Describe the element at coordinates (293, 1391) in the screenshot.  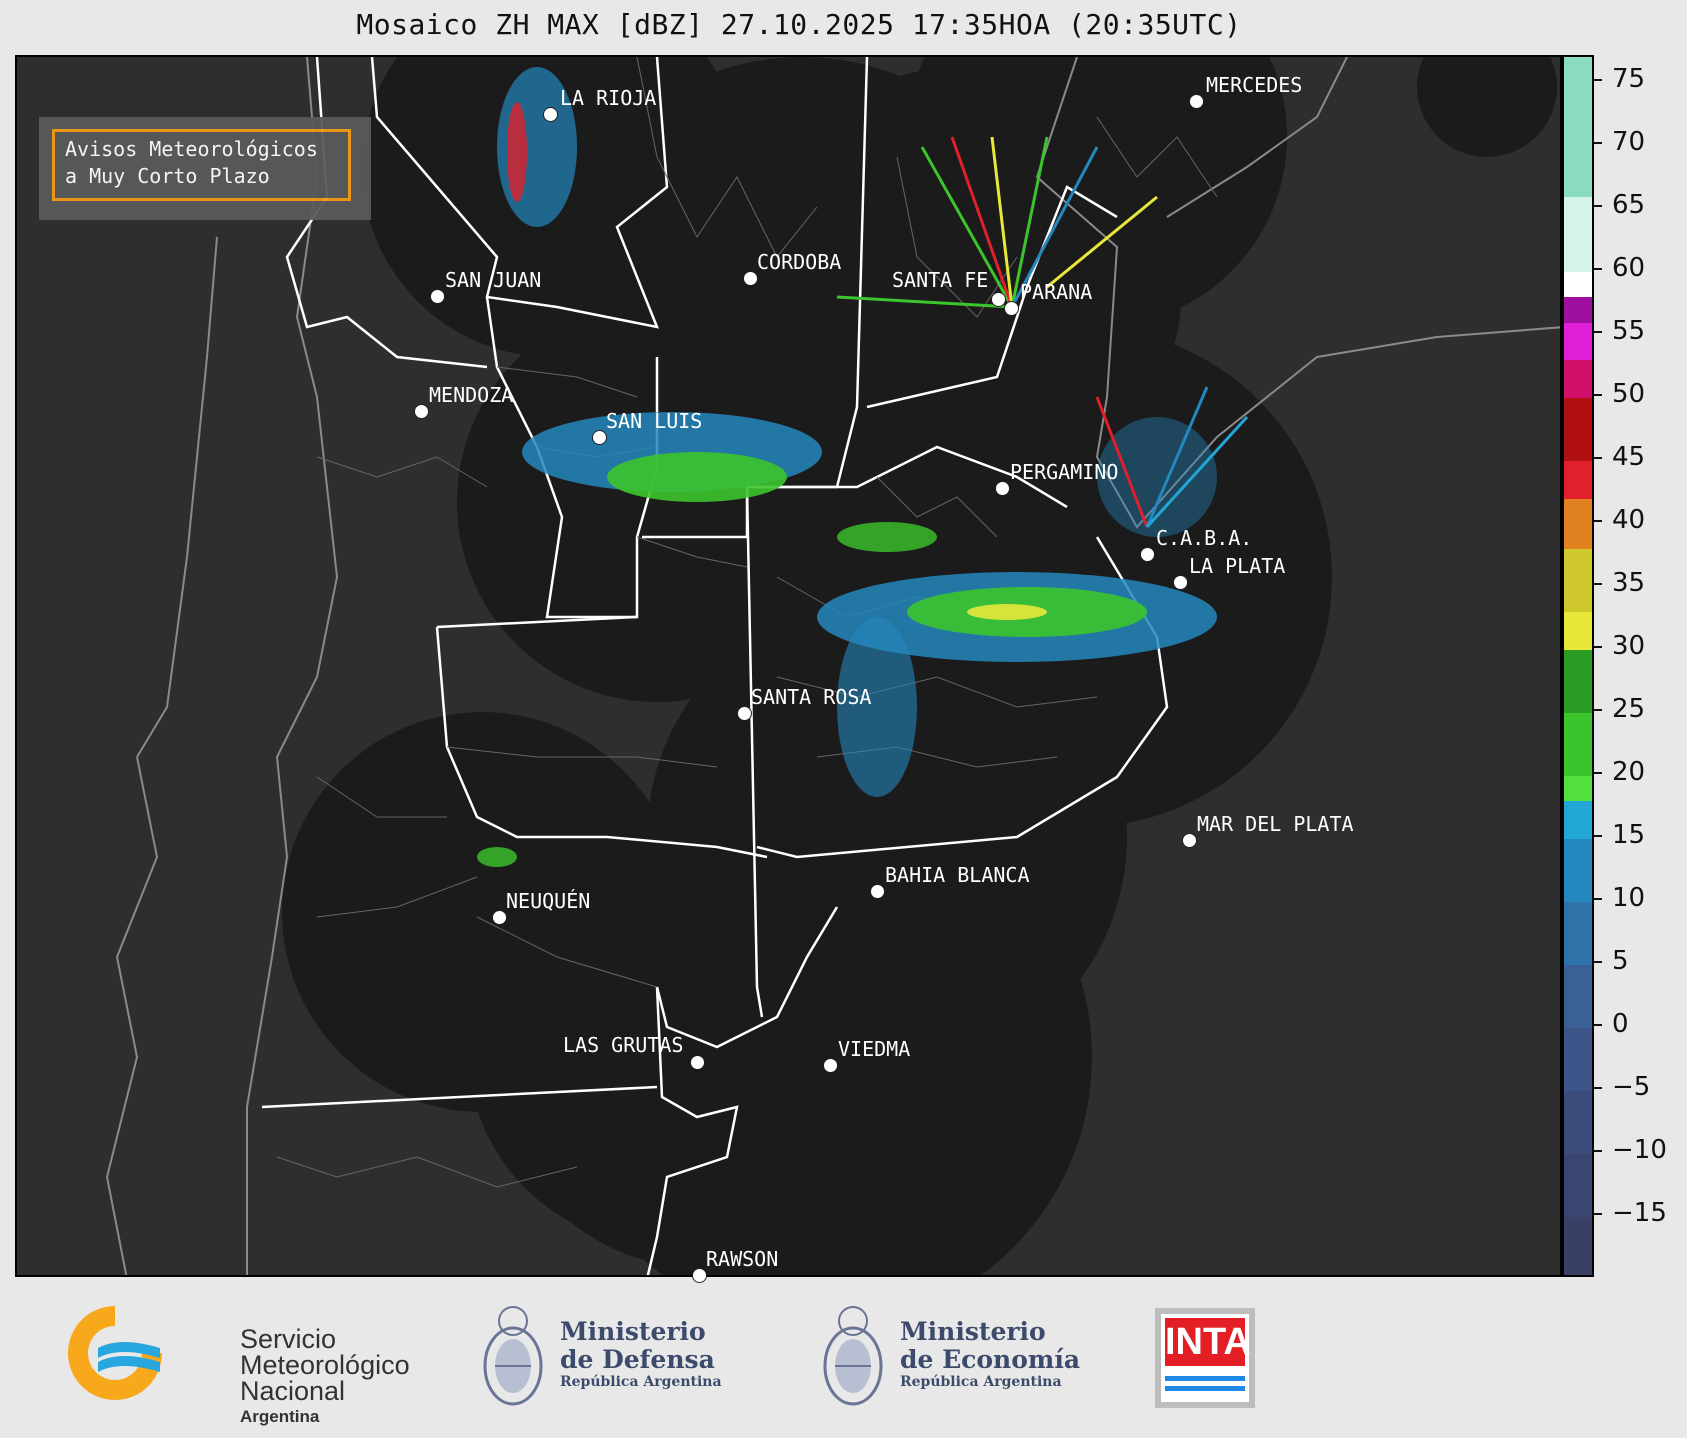
I see `smn-line-3: Nacional` at that location.